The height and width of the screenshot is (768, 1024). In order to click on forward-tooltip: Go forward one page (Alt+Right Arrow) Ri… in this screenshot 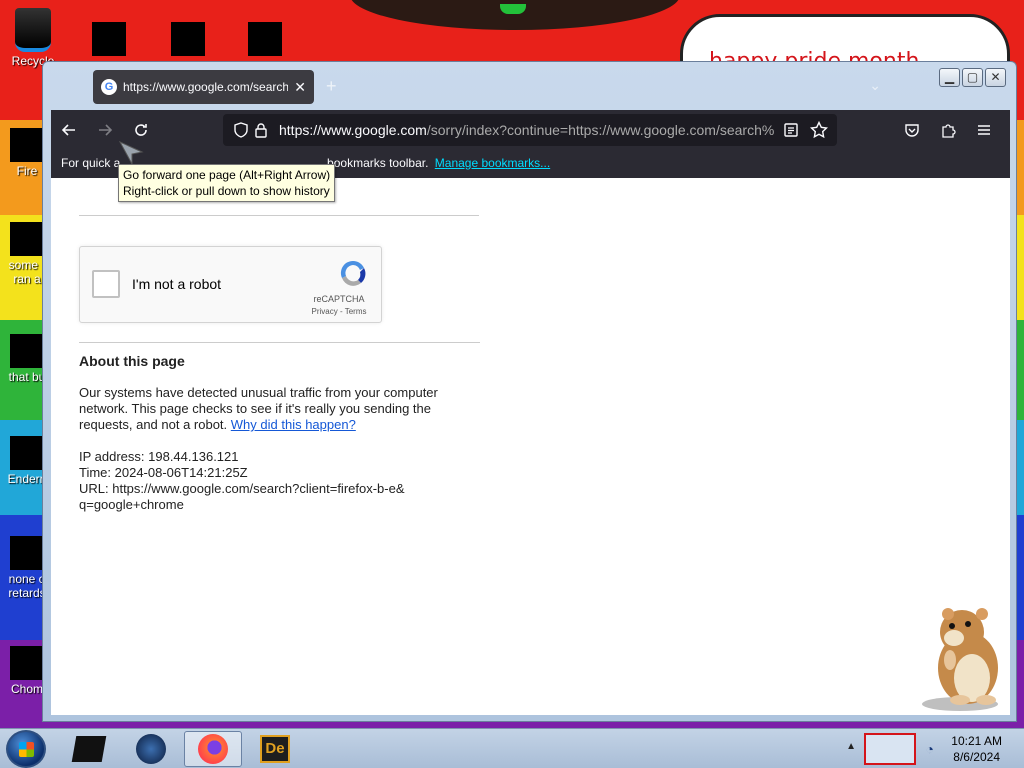, I will do `click(227, 183)`.